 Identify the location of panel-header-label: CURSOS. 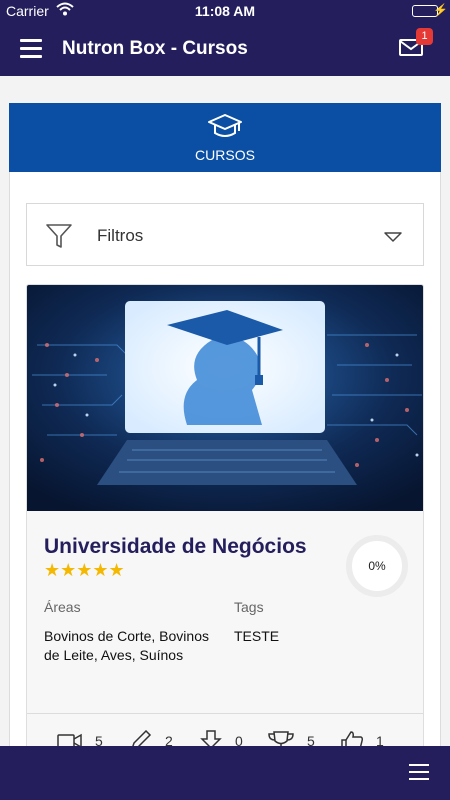
(225, 155).